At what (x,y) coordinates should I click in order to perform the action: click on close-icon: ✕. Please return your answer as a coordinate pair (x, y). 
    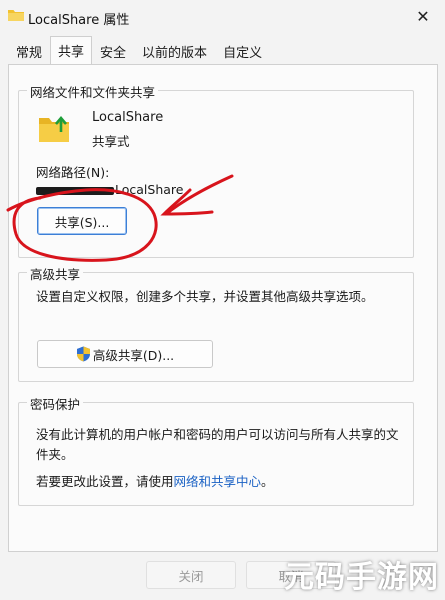
    Looking at the image, I should click on (423, 16).